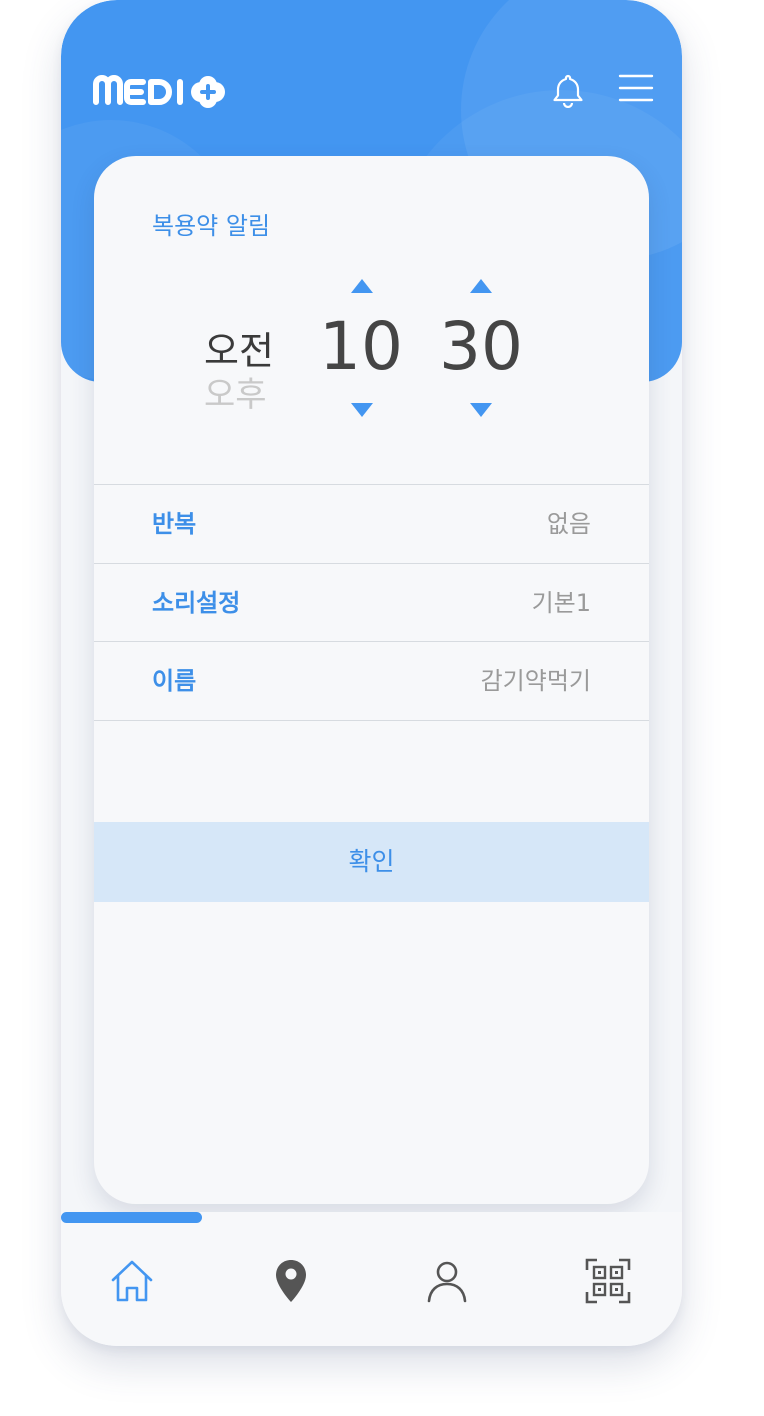 The image size is (764, 1416). What do you see at coordinates (568, 90) in the screenshot?
I see `bell-icon` at bounding box center [568, 90].